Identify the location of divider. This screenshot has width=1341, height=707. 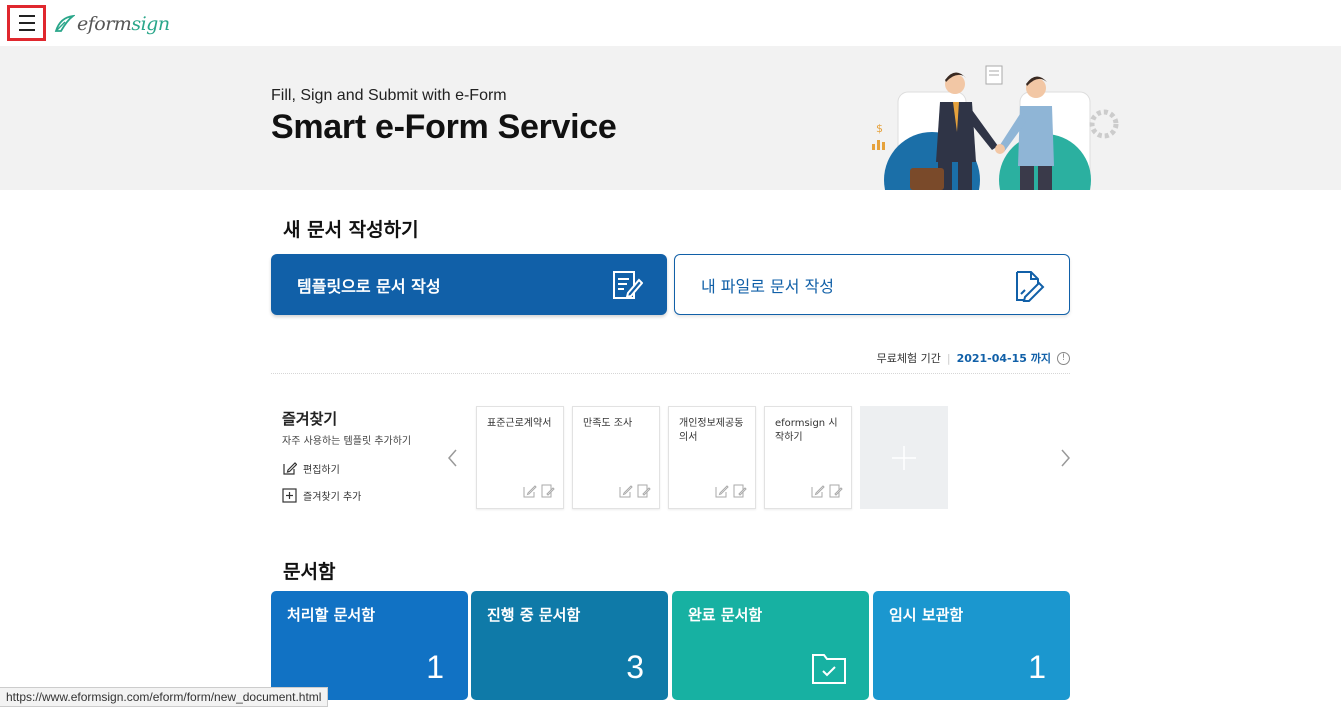
(670, 373).